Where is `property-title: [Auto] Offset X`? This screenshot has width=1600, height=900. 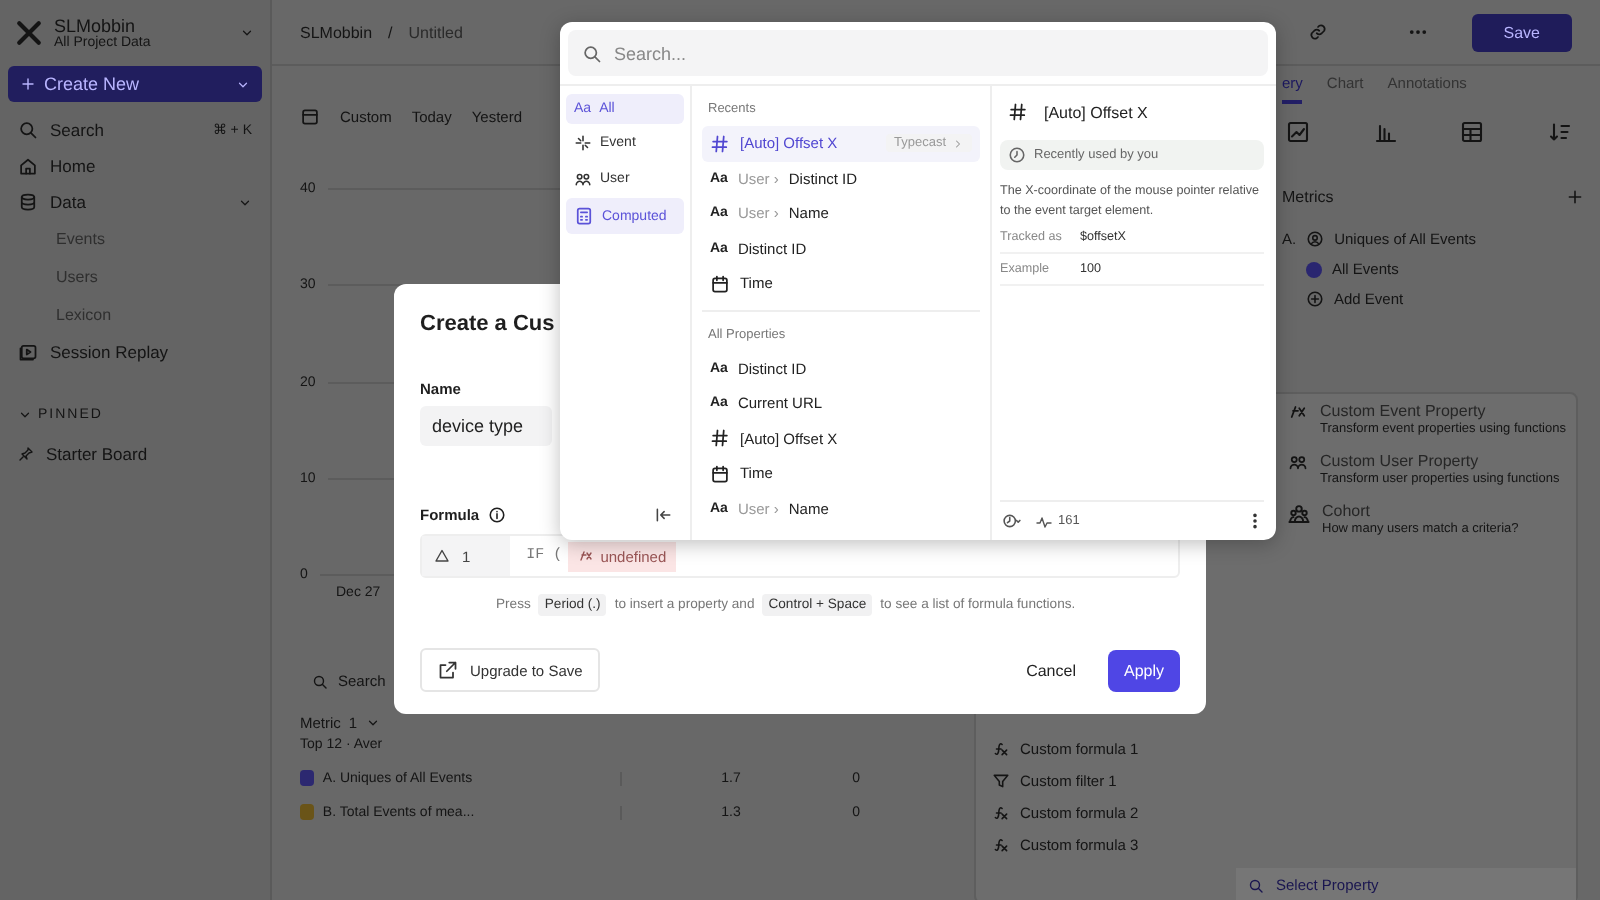 property-title: [Auto] Offset X is located at coordinates (1096, 112).